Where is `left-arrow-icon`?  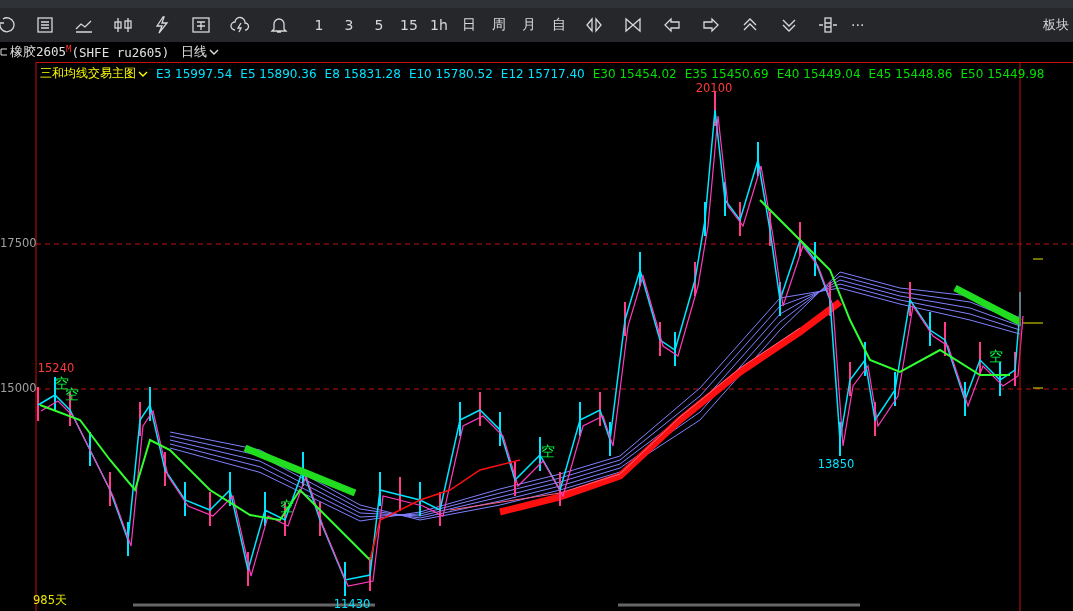 left-arrow-icon is located at coordinates (672, 25).